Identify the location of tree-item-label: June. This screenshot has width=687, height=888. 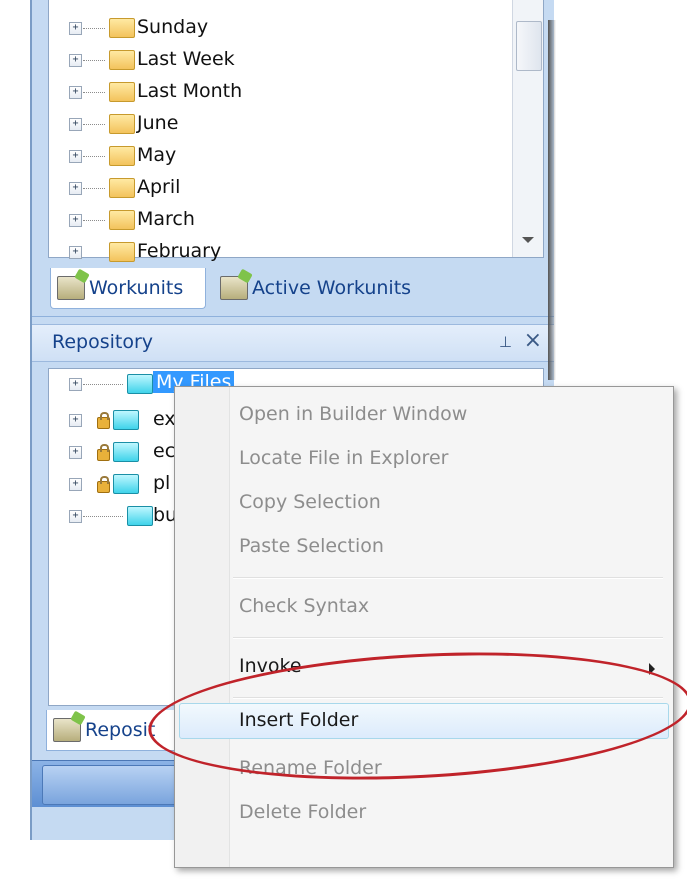
(158, 123).